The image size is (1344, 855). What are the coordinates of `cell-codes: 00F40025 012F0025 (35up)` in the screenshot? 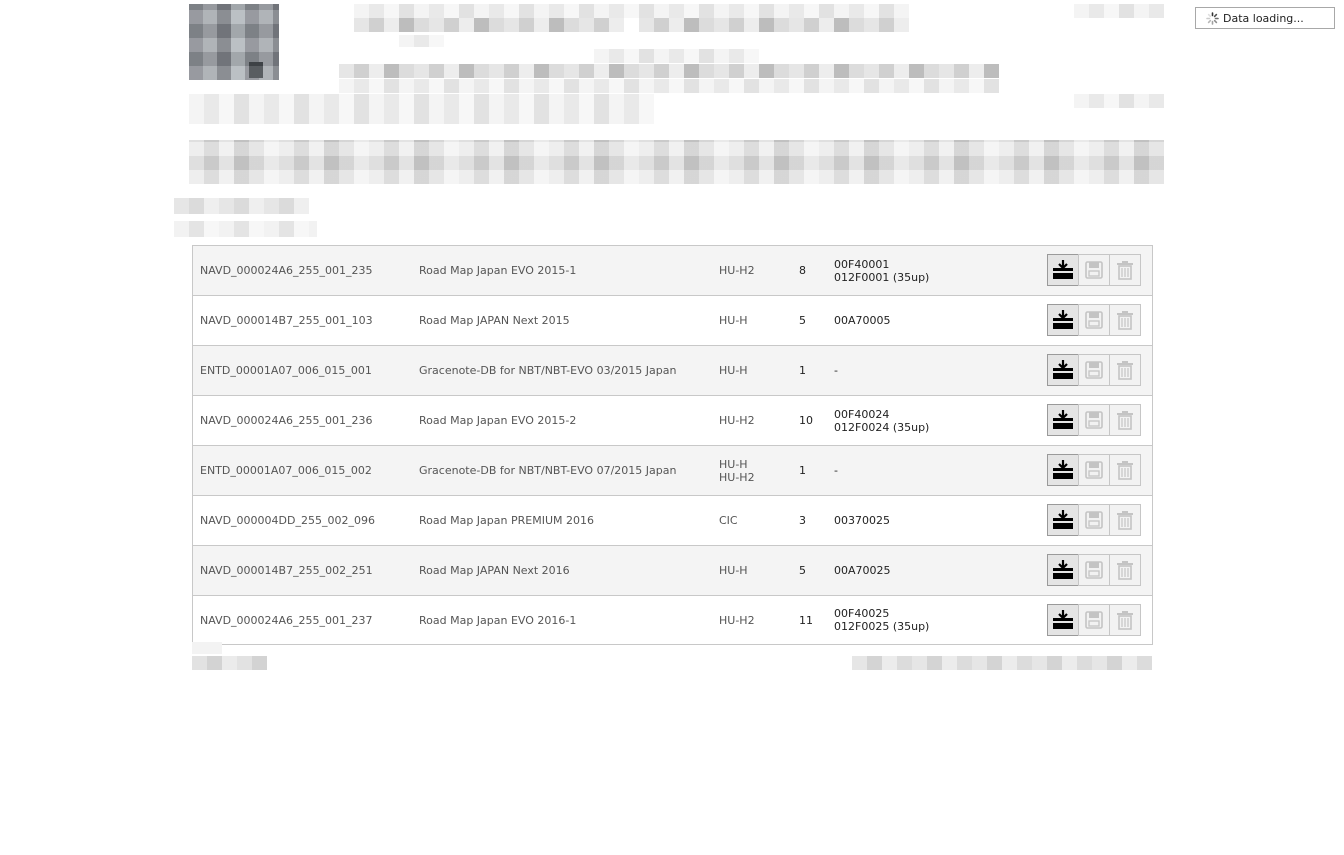 It's located at (909, 620).